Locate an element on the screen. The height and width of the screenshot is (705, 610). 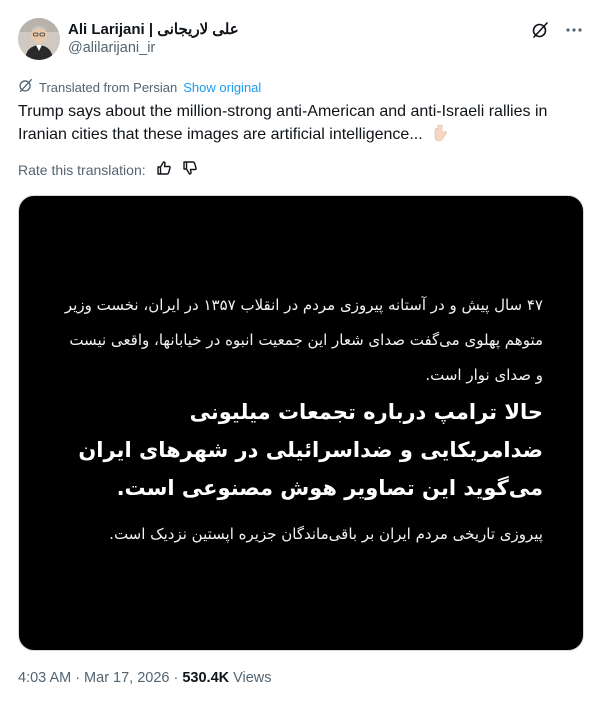
author-display-name: Ali Larijani | علی لاریجانی is located at coordinates (153, 29).